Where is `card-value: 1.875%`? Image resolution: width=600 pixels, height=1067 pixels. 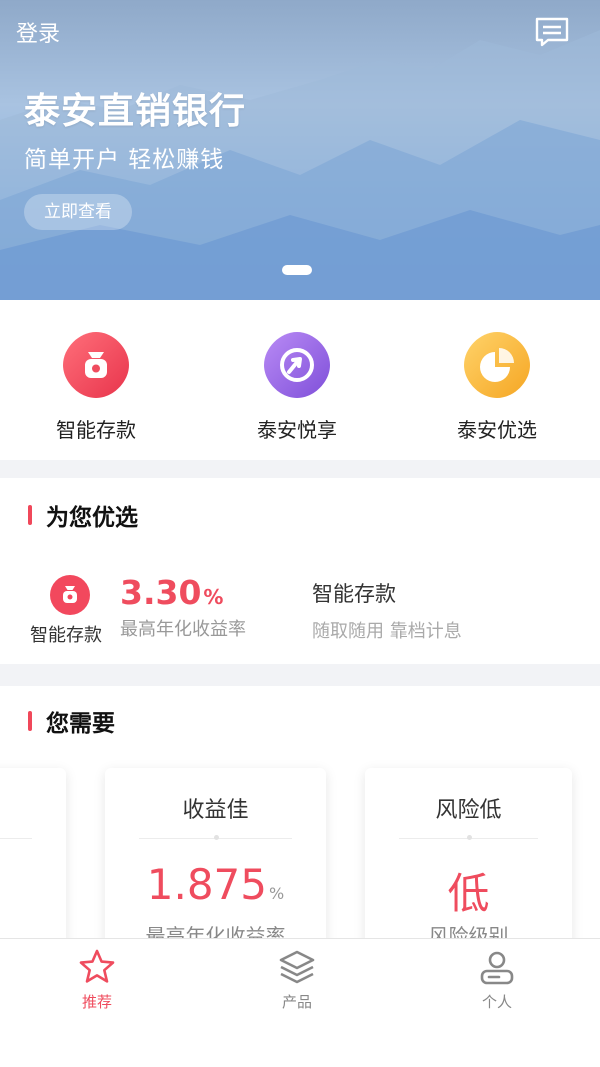
card-value: 1.875% is located at coordinates (215, 884).